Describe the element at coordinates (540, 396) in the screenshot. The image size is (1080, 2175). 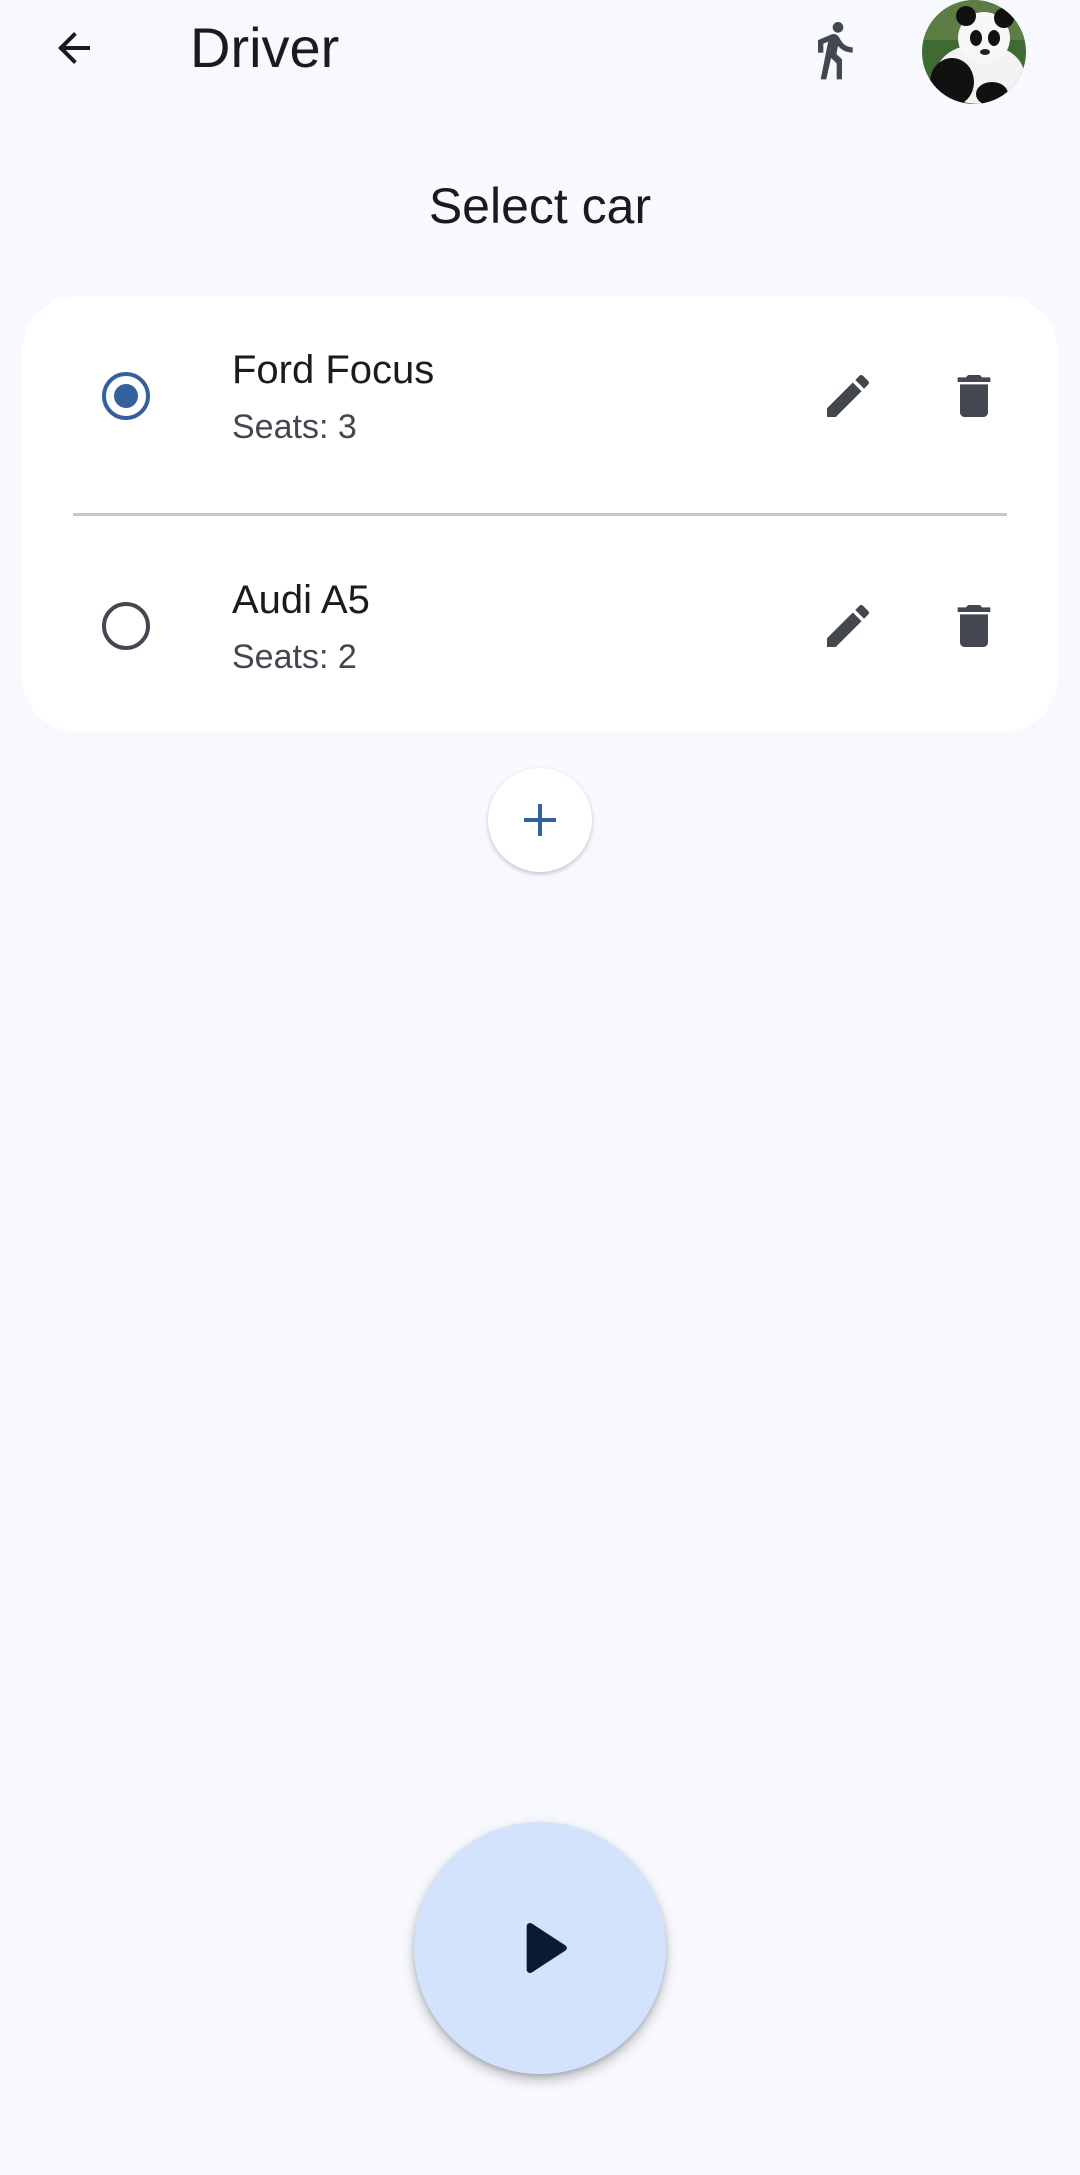
I see `car-list-item: Ford Focus Seats: 3` at that location.